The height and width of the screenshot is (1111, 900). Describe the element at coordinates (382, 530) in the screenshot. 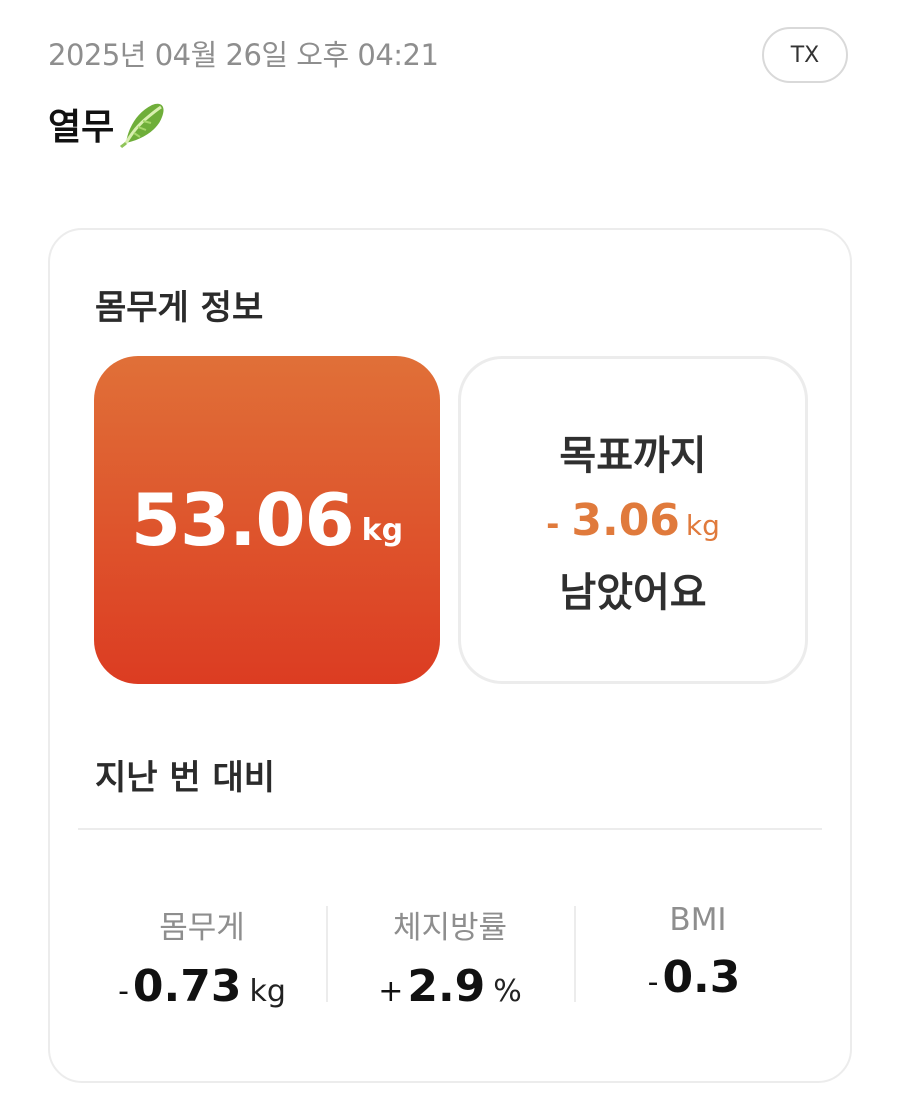

I see `current-weight-unit: kg` at that location.